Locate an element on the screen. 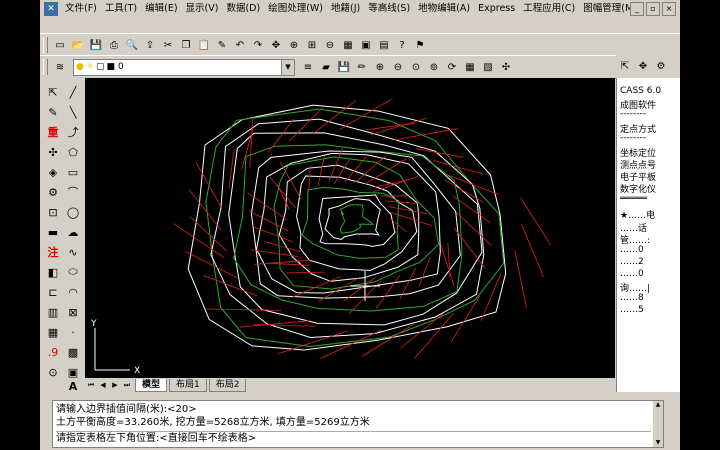 This screenshot has height=450, width=720. measure-icon: ⊡ is located at coordinates (53, 212).